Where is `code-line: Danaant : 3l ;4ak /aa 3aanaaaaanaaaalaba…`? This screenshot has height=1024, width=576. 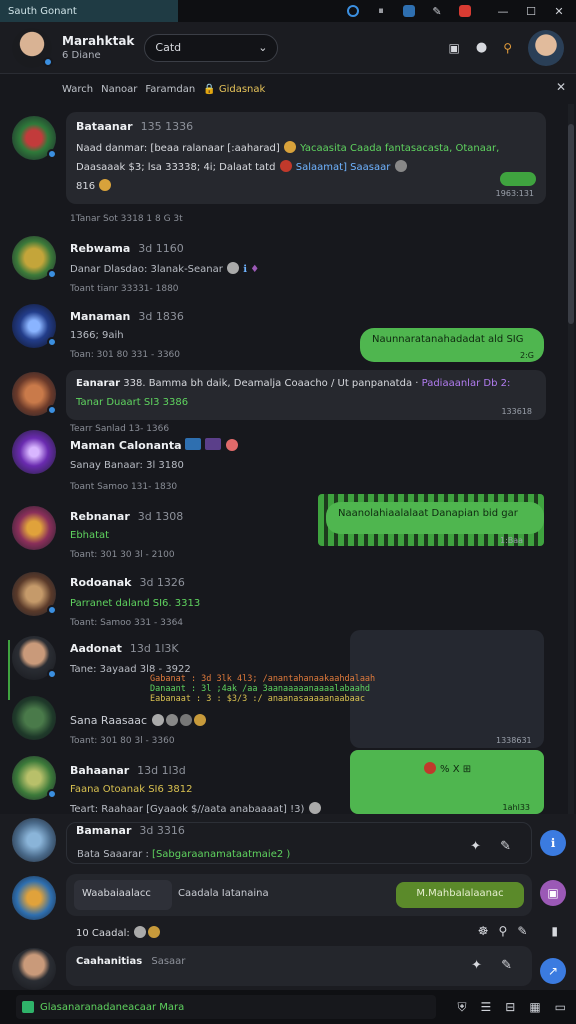
code-line: Danaant : 3l ;4ak /aa 3aanaaaaanaaaalaba… is located at coordinates (260, 689).